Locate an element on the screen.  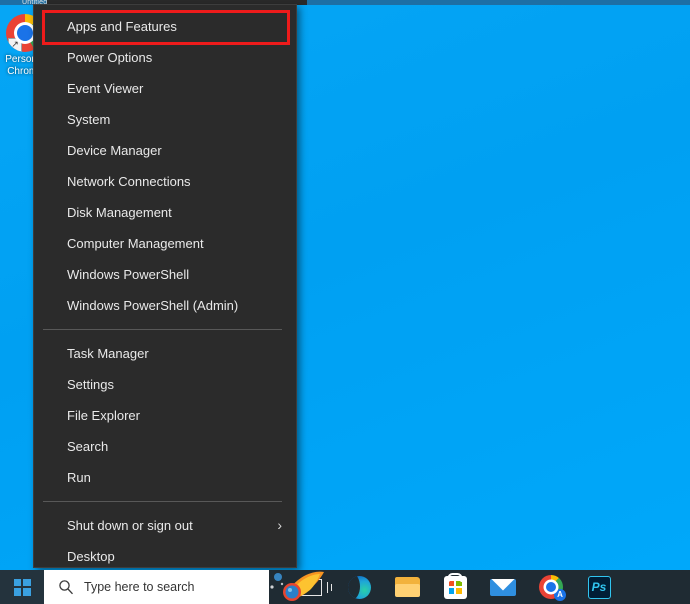
menu-item-device-manager: Device Manager is located at coordinates (165, 150).